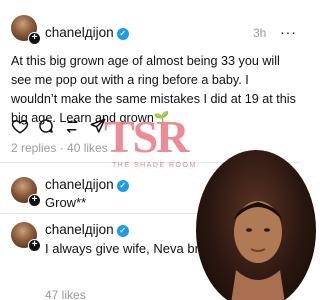 Image resolution: width=320 pixels, height=300 pixels. What do you see at coordinates (146, 136) in the screenshot?
I see `tsr-logo: TSR` at bounding box center [146, 136].